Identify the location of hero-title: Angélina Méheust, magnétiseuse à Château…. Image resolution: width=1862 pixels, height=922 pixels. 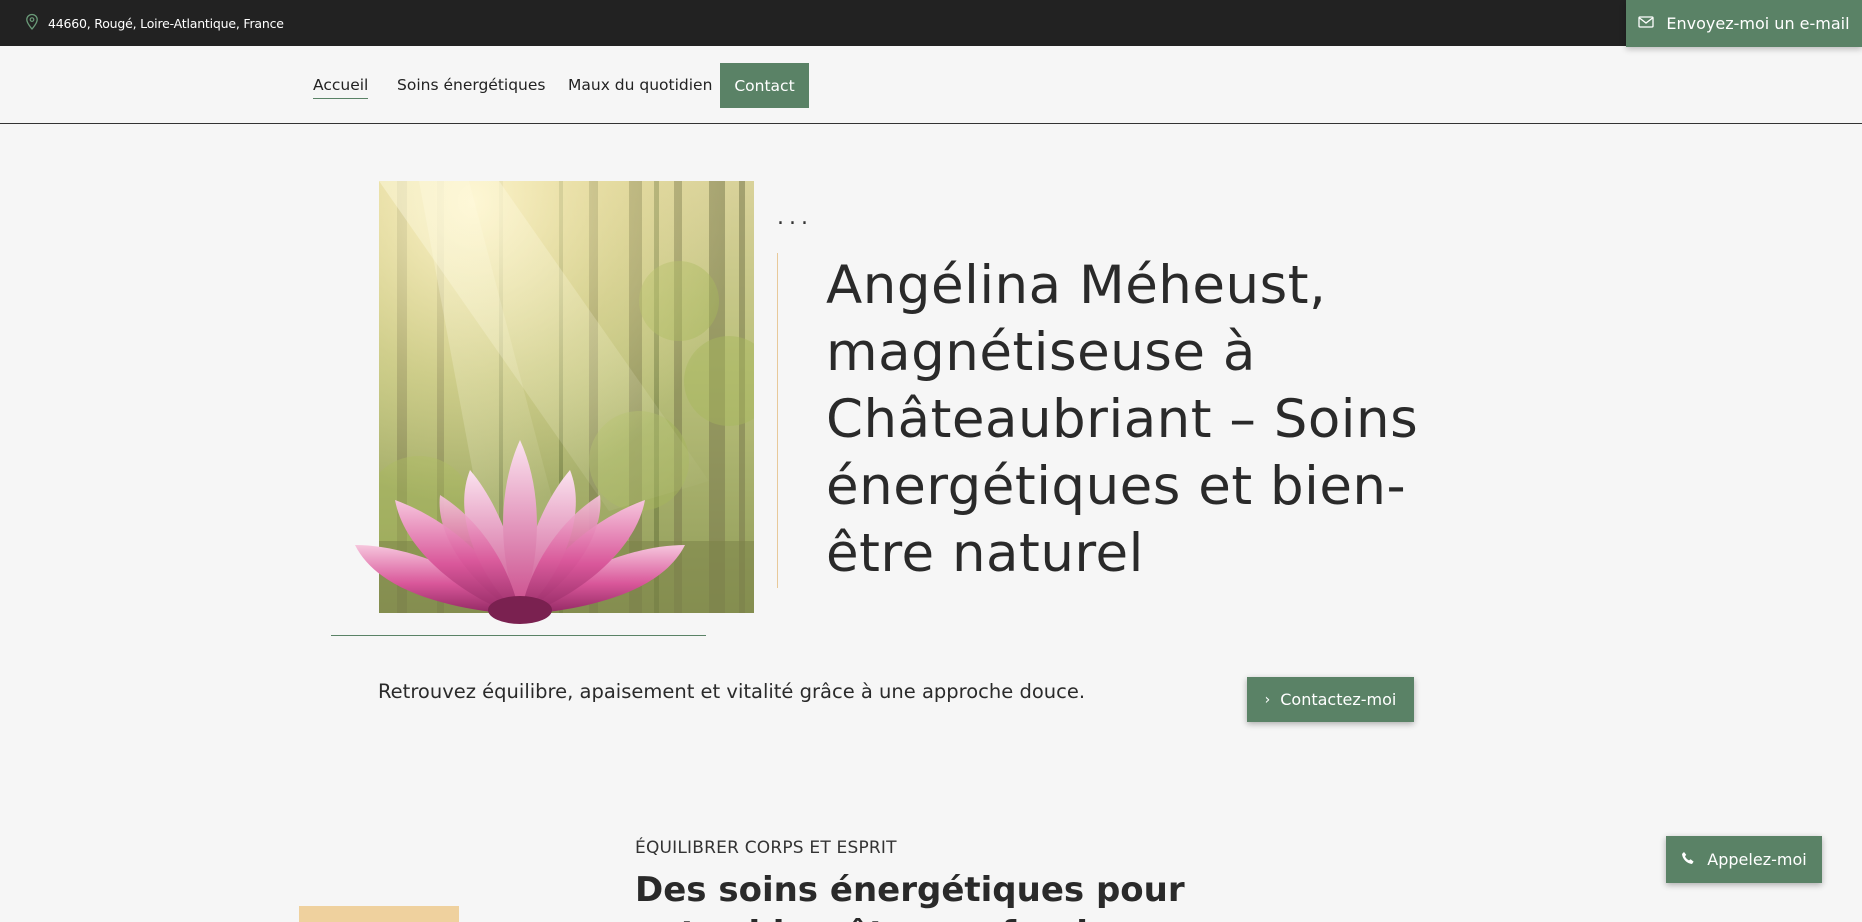
(1122, 419).